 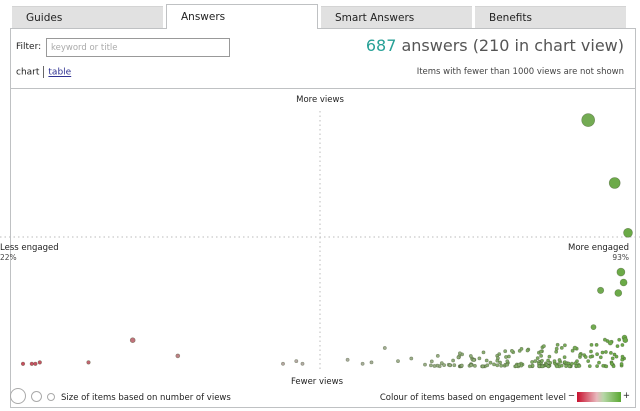 I want to click on table-view-link: table, so click(x=59, y=73).